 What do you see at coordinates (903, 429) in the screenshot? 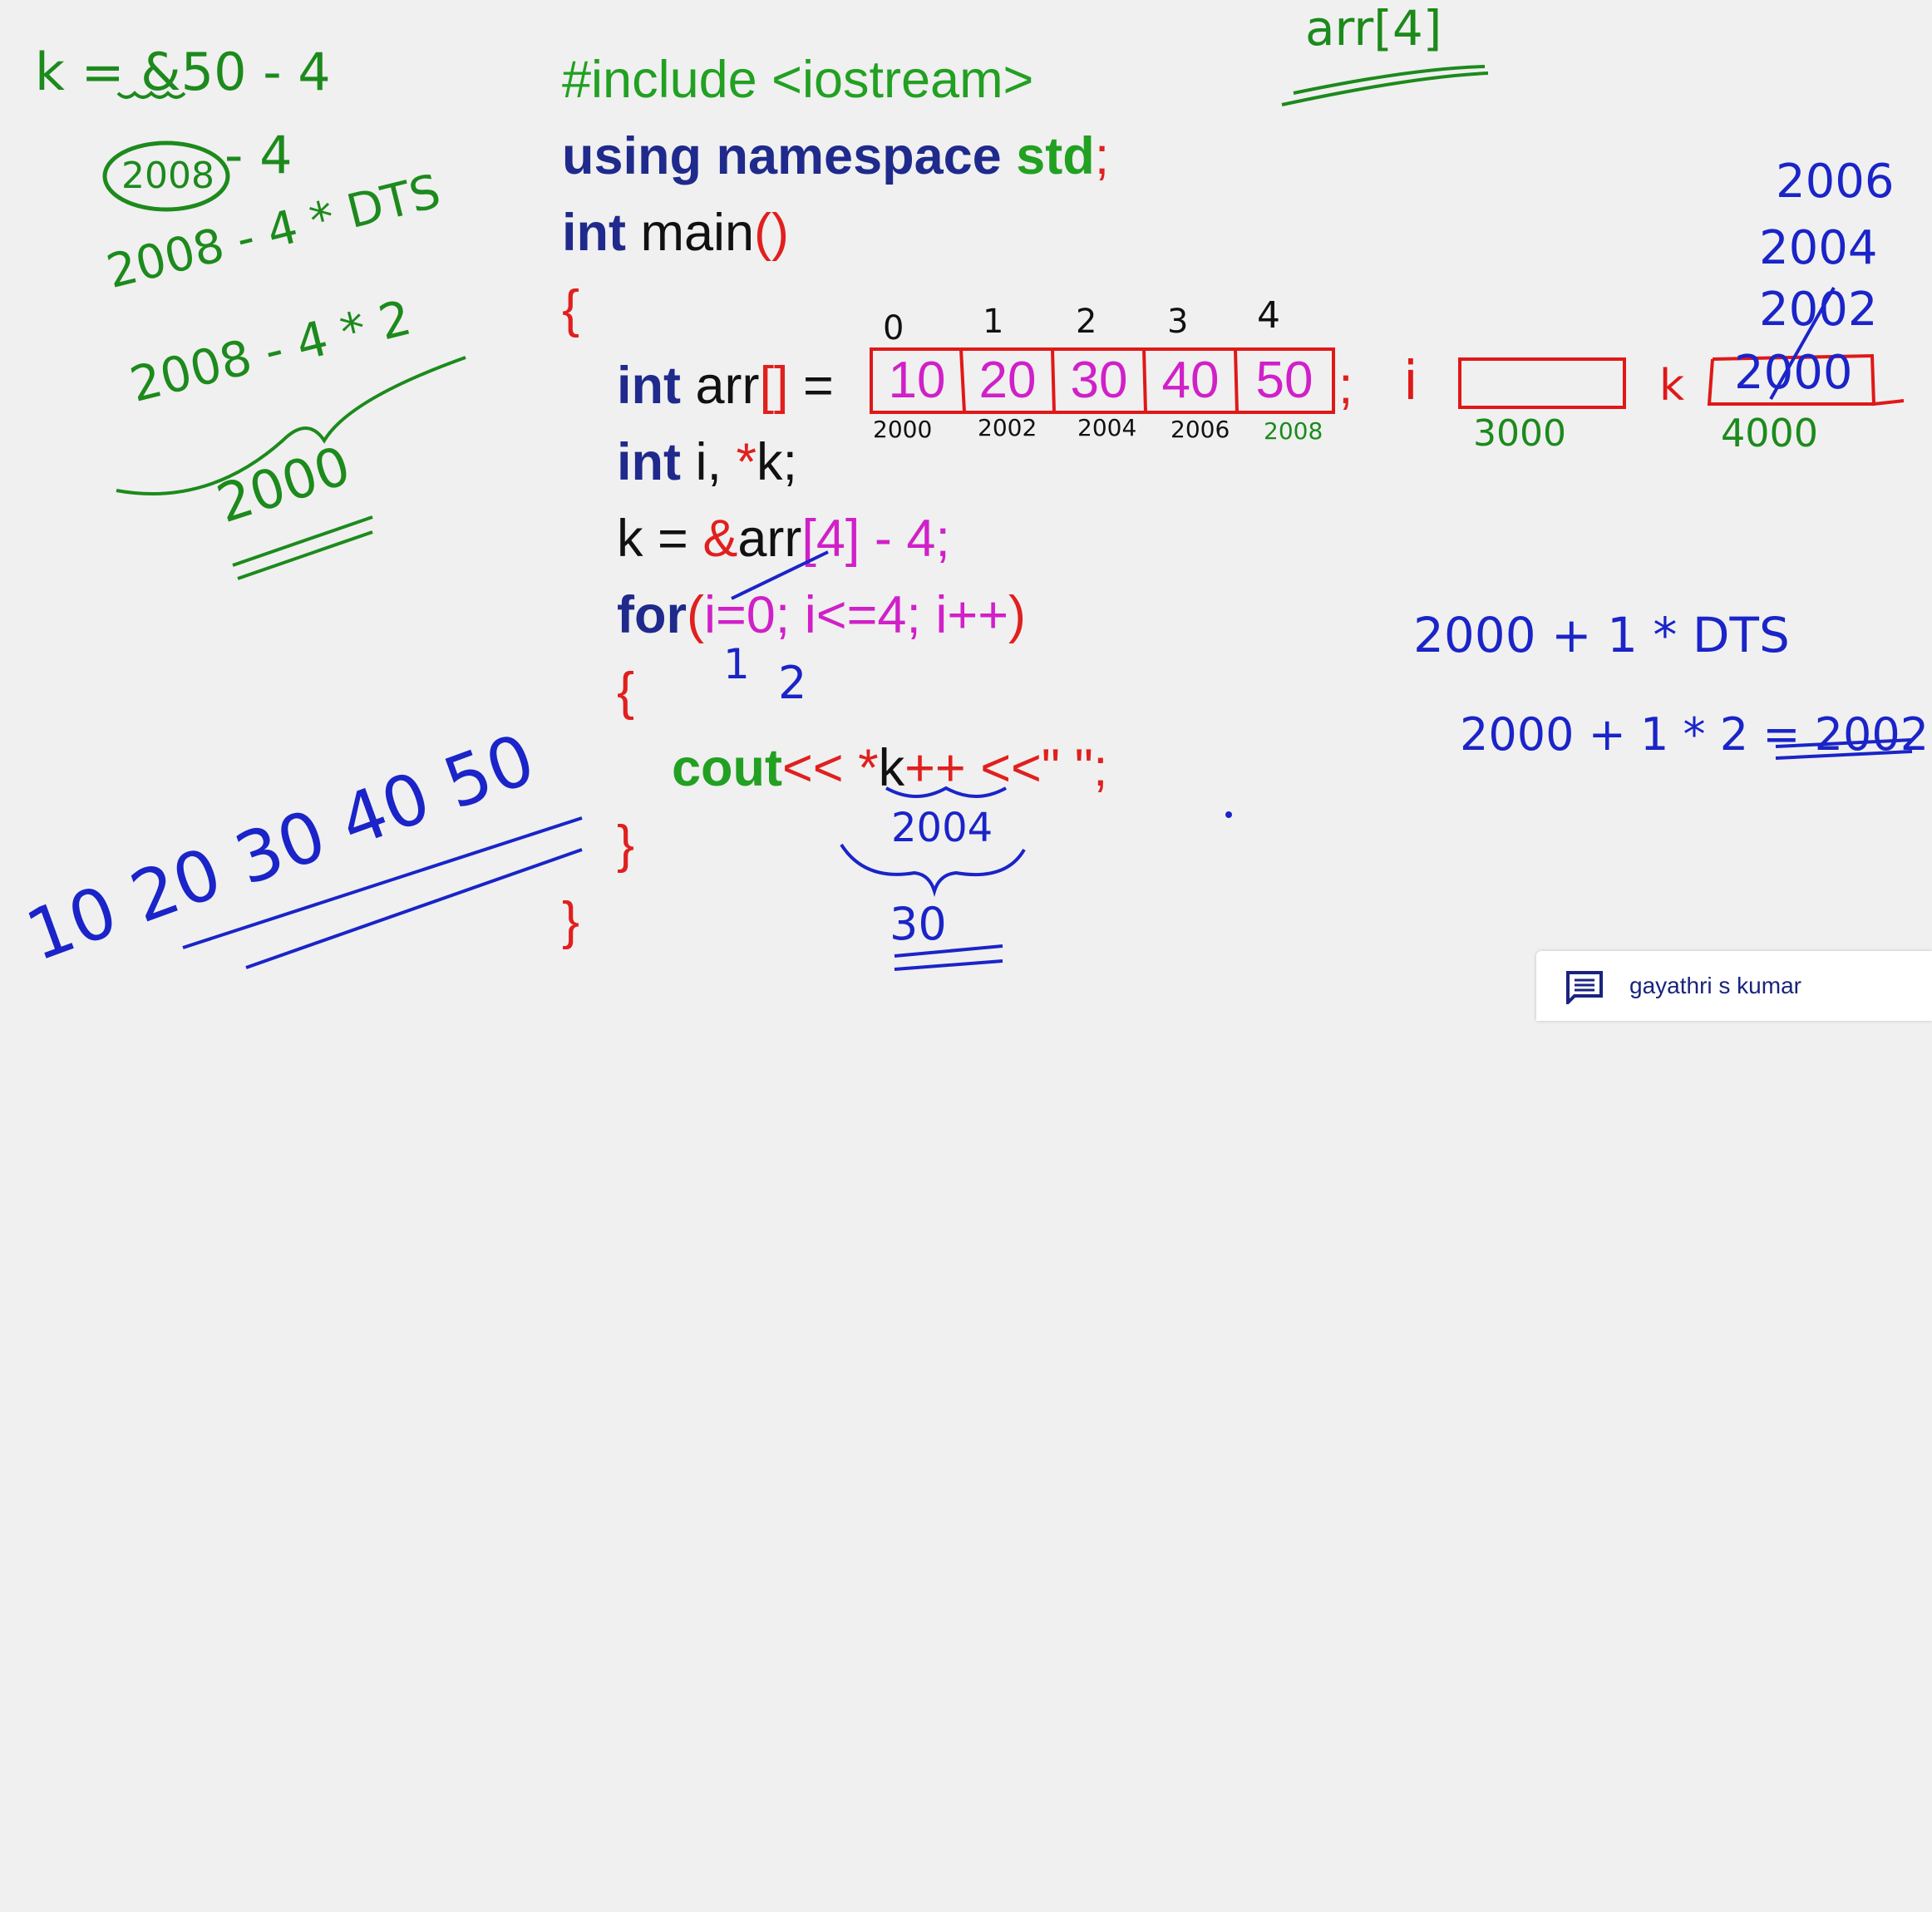
I see `array-address: 2000` at bounding box center [903, 429].